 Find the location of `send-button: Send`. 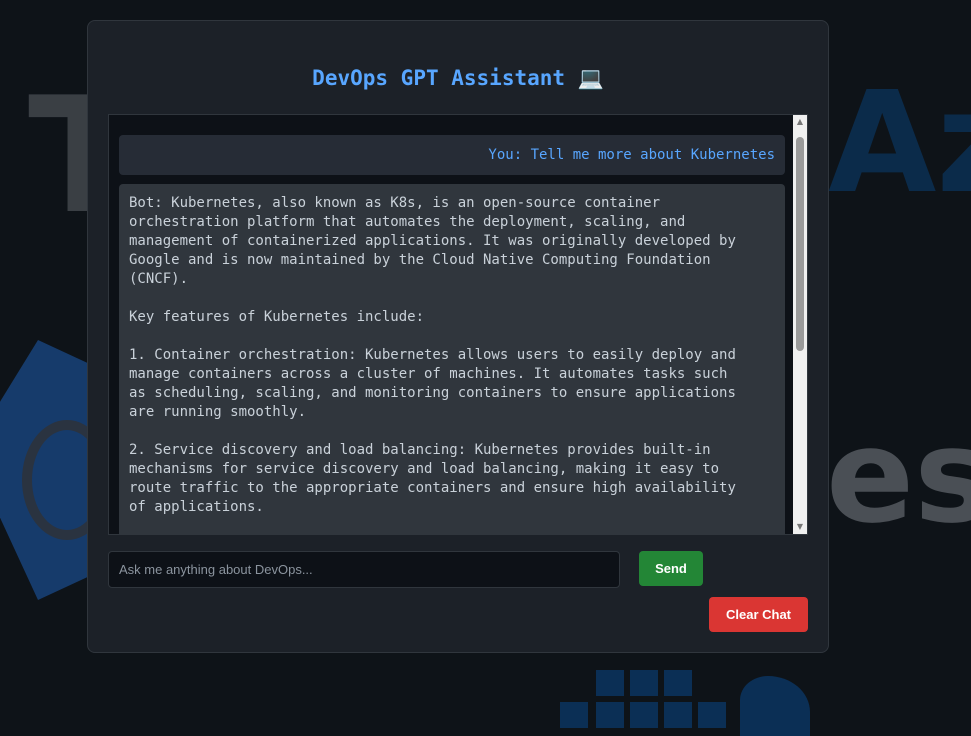

send-button: Send is located at coordinates (671, 568).